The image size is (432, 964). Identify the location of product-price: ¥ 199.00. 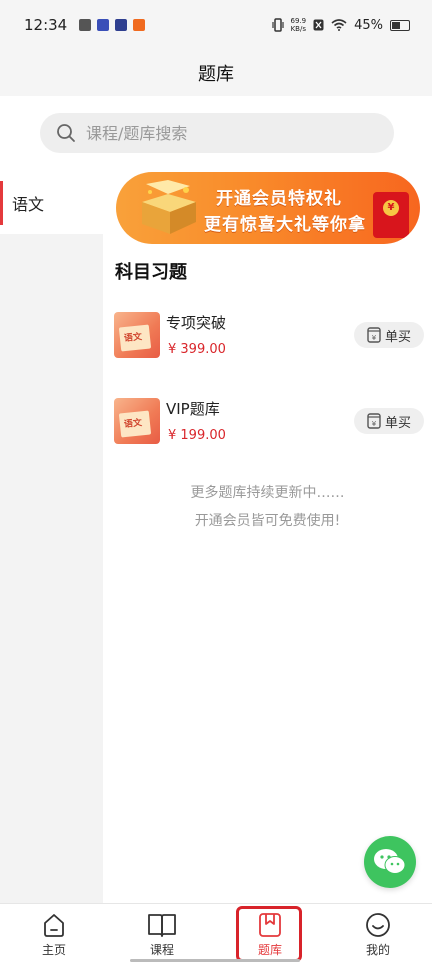
(197, 435).